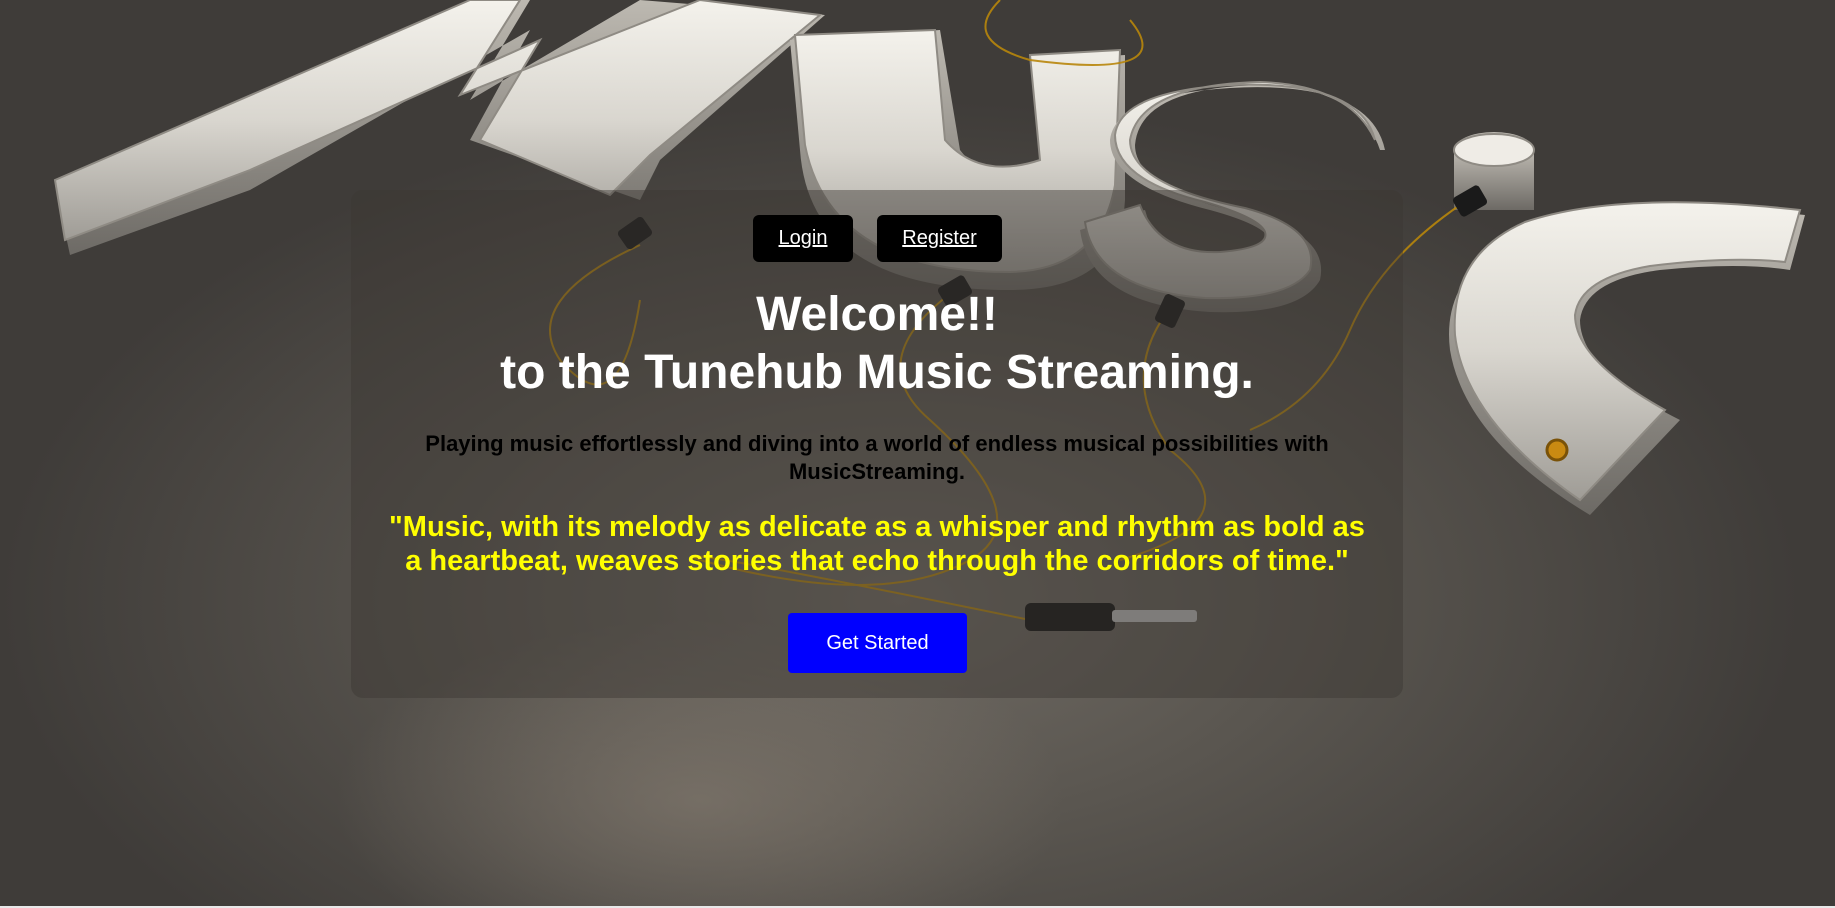 The width and height of the screenshot is (1835, 908). What do you see at coordinates (877, 372) in the screenshot?
I see `welcome-line-2: to the Tunehub Music Streaming.` at bounding box center [877, 372].